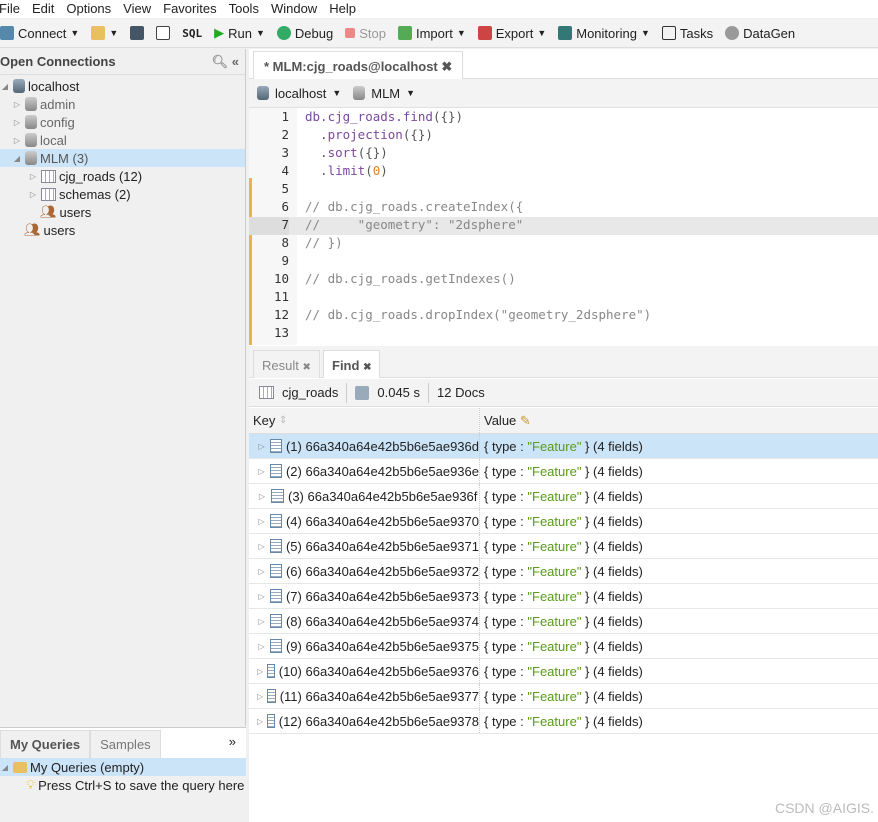 The height and width of the screenshot is (822, 878). Describe the element at coordinates (232, 741) in the screenshot. I see `expand-icon: »` at that location.